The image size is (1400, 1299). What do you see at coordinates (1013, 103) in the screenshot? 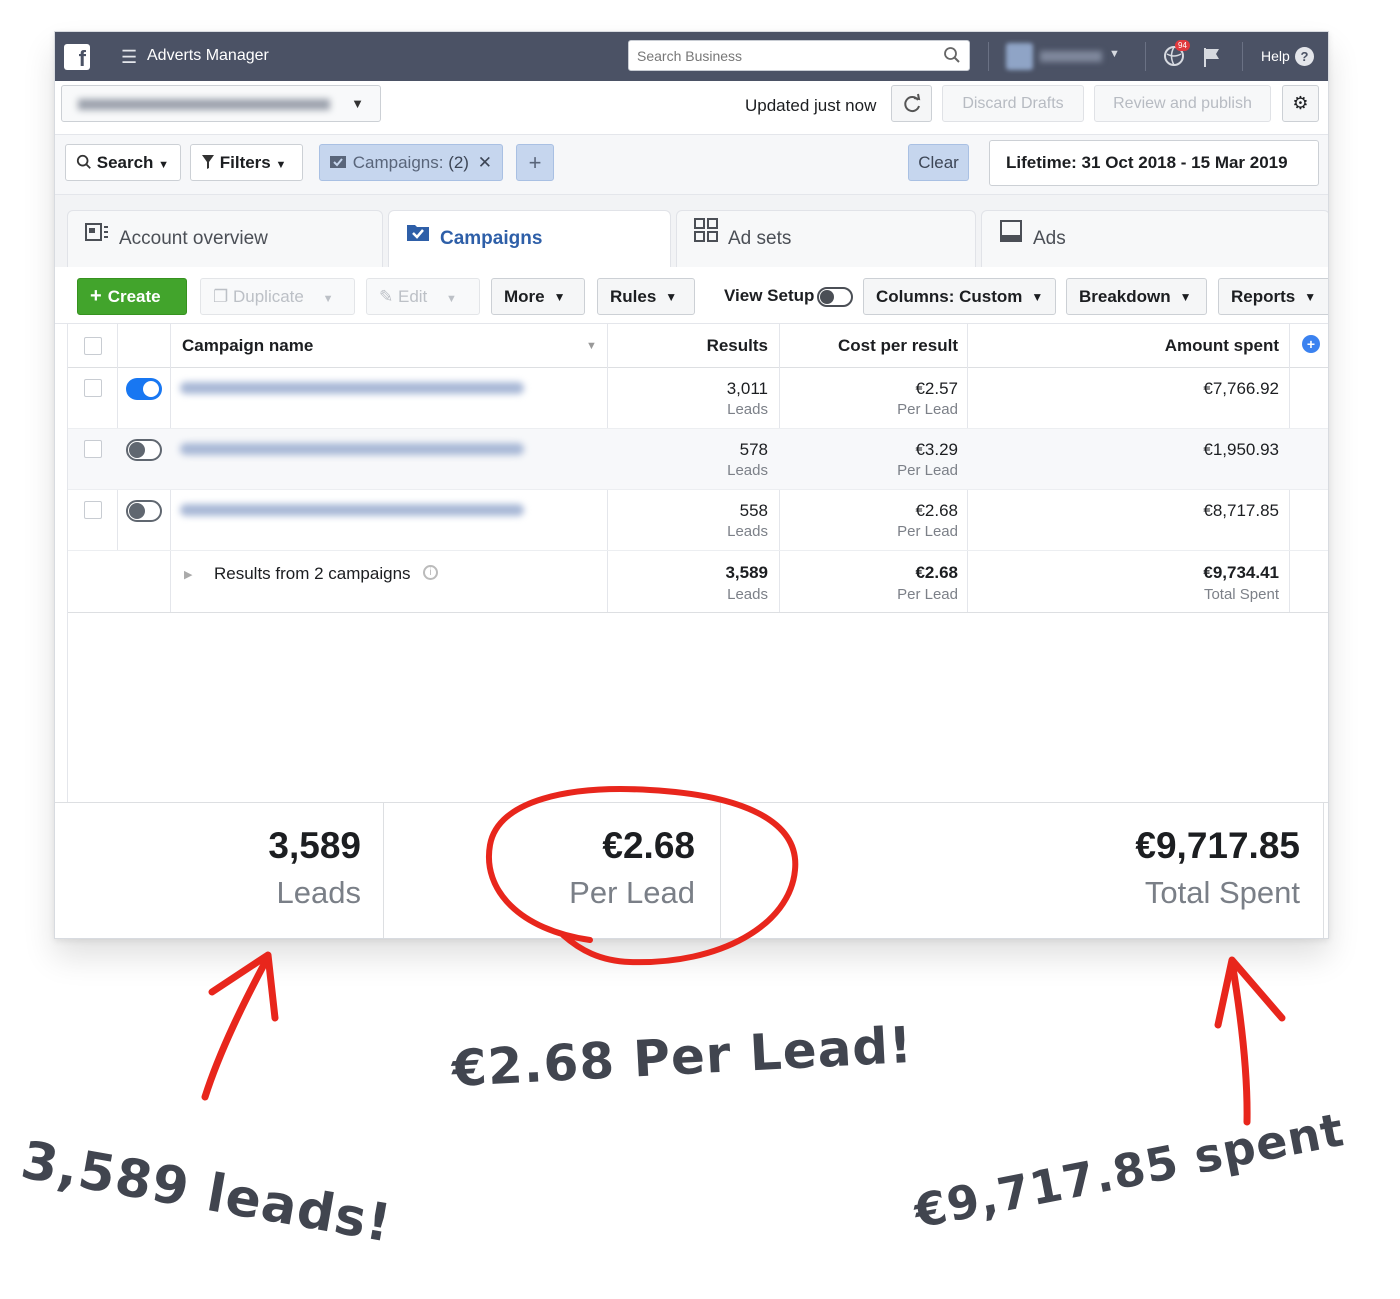
I see `discard-drafts-button: Discard Drafts` at bounding box center [1013, 103].